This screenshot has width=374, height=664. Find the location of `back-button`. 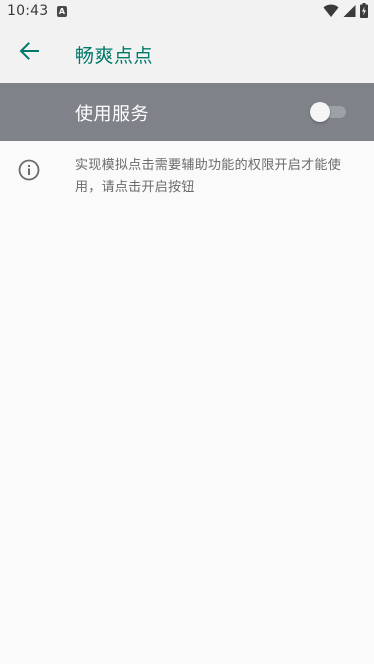

back-button is located at coordinates (29, 53).